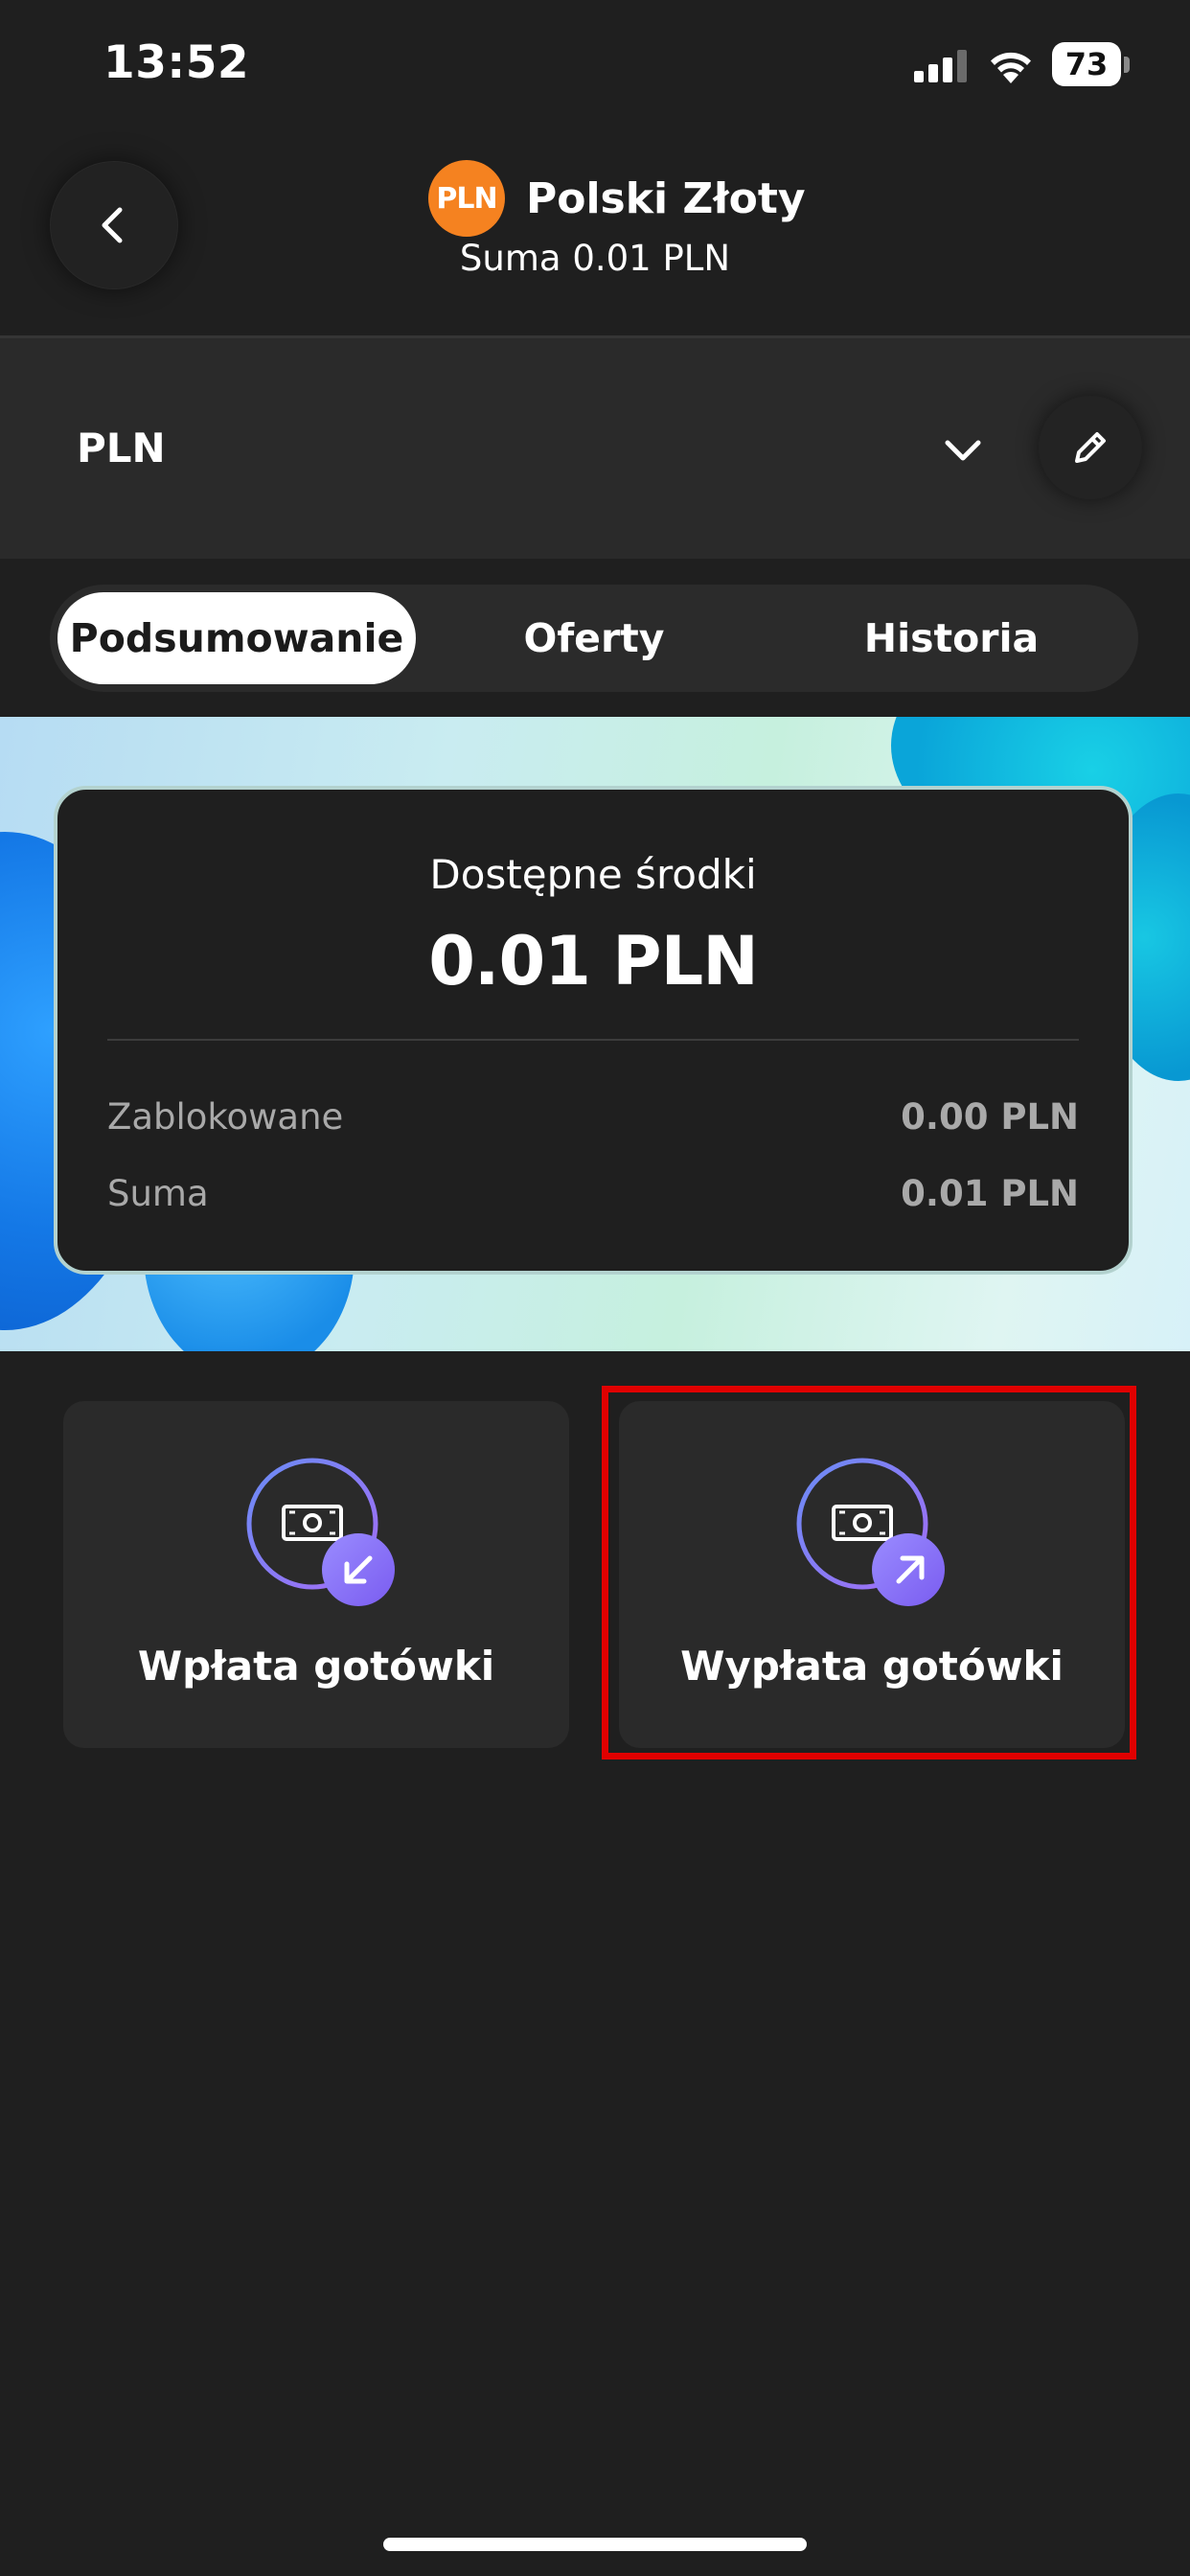 The width and height of the screenshot is (1190, 2576). What do you see at coordinates (595, 258) in the screenshot?
I see `header-subtitle: Suma 0.01 PLN` at bounding box center [595, 258].